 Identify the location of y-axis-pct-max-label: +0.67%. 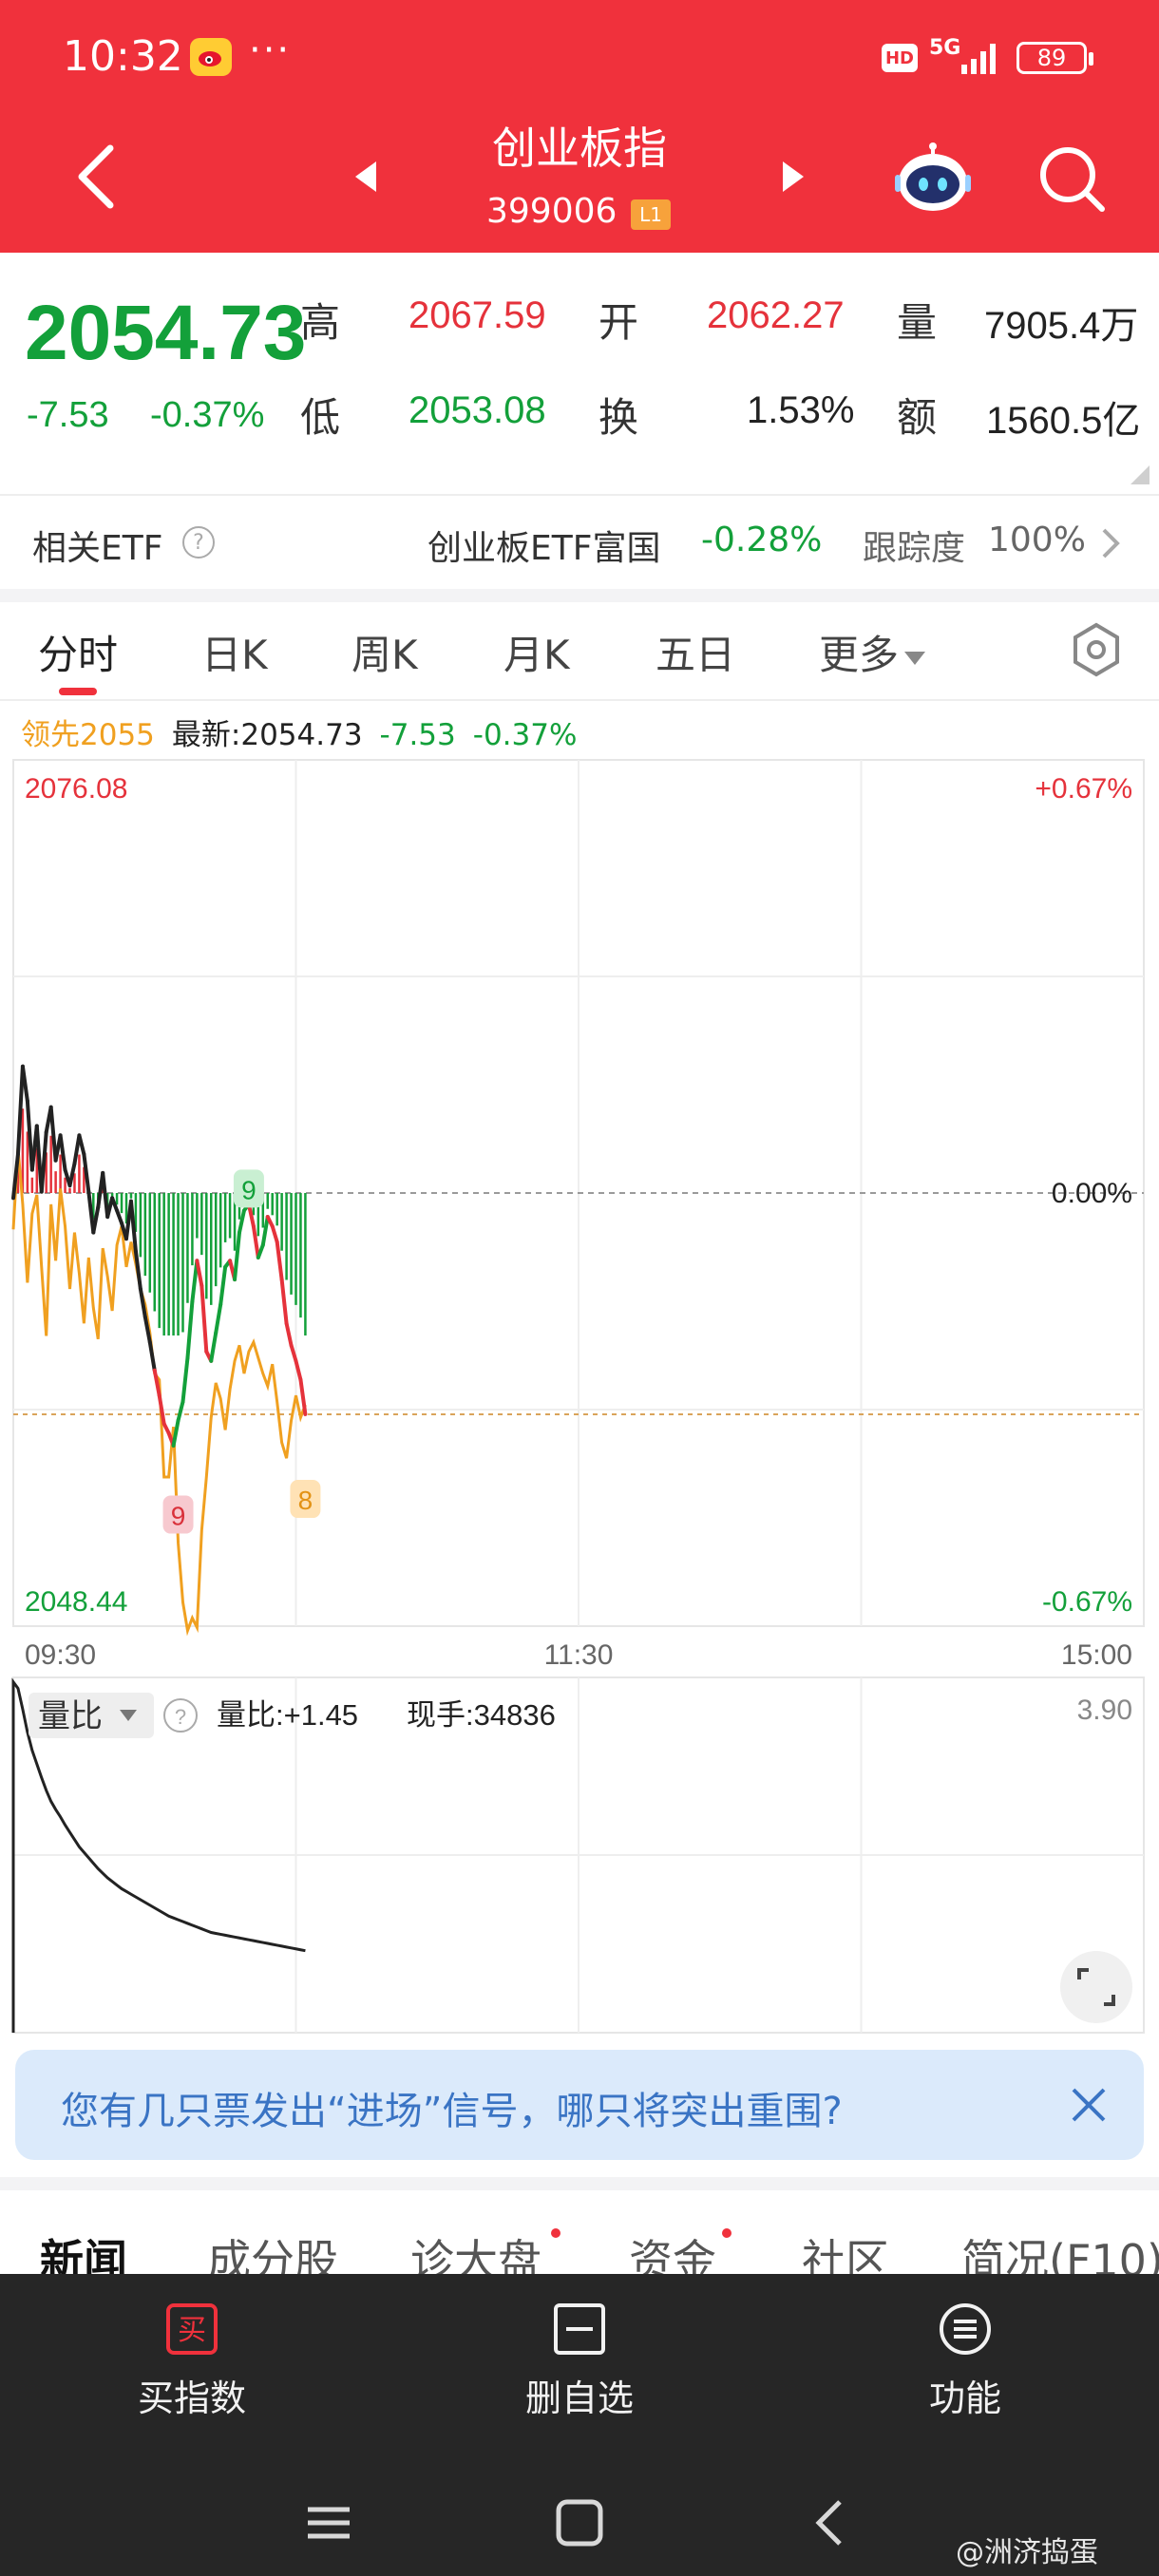
(1083, 789).